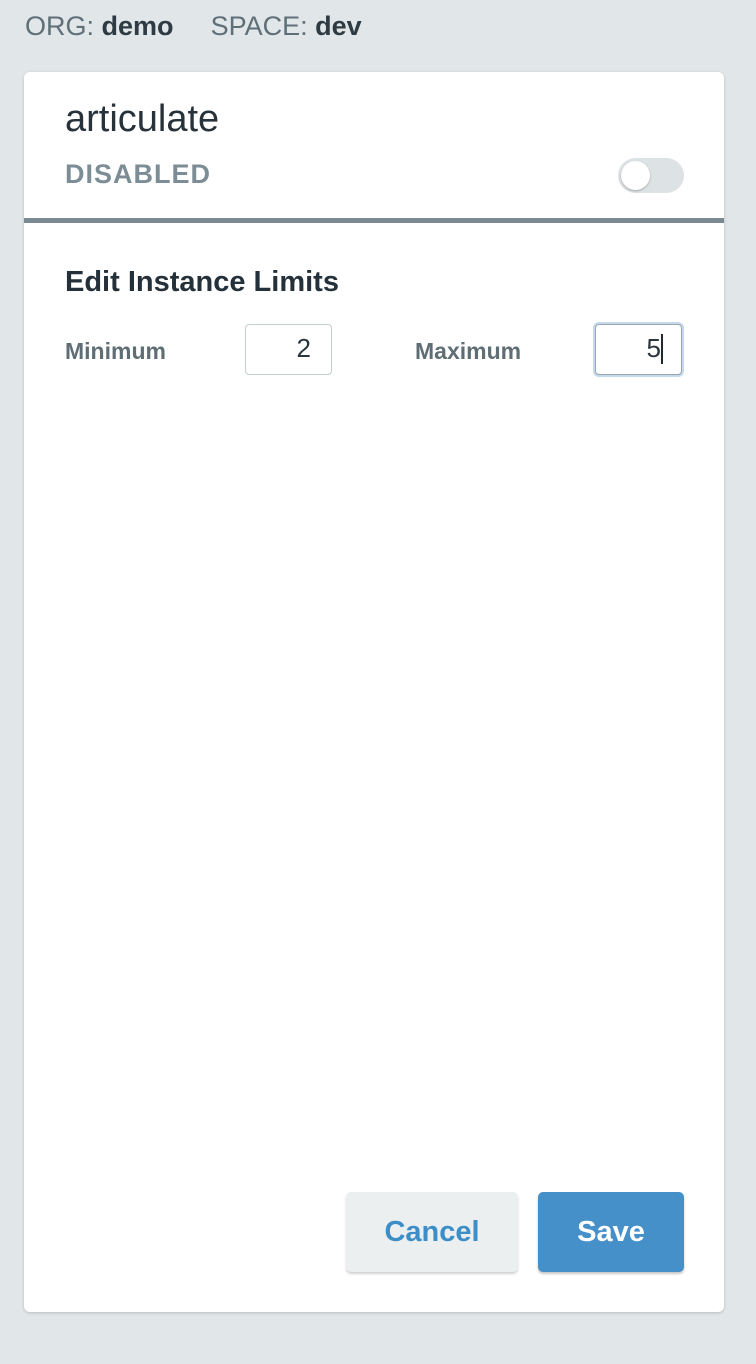  Describe the element at coordinates (115, 351) in the screenshot. I see `minimum-label: Minimum` at that location.